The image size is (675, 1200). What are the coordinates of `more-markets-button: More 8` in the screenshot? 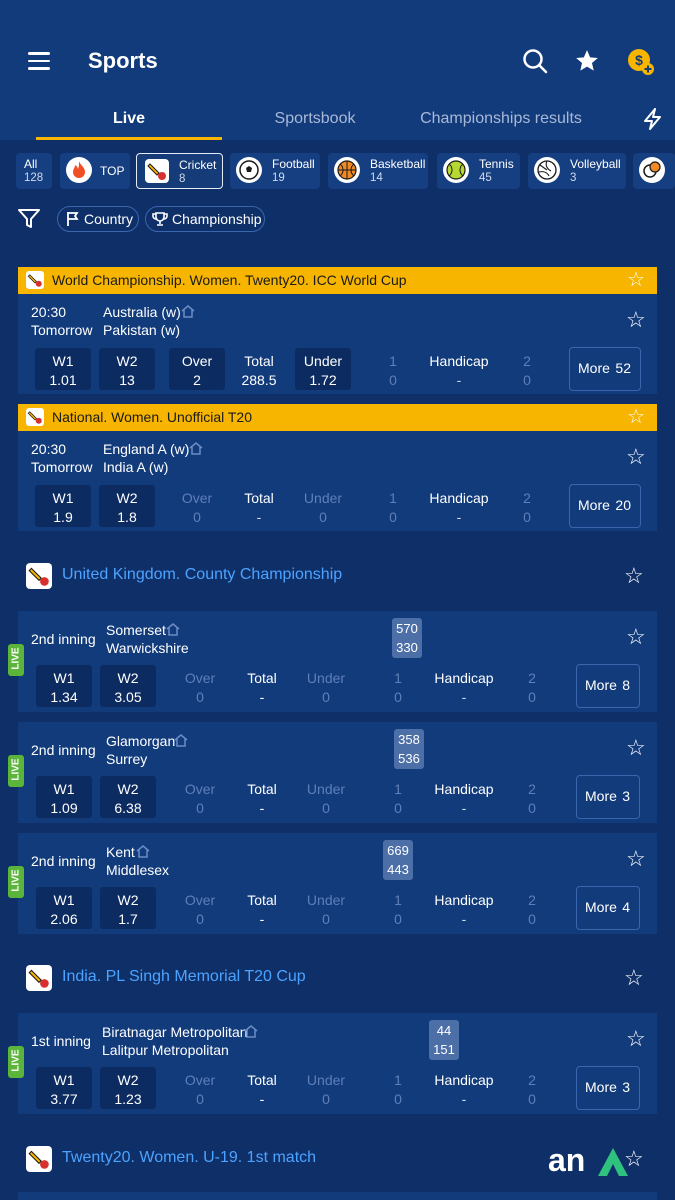 It's located at (608, 686).